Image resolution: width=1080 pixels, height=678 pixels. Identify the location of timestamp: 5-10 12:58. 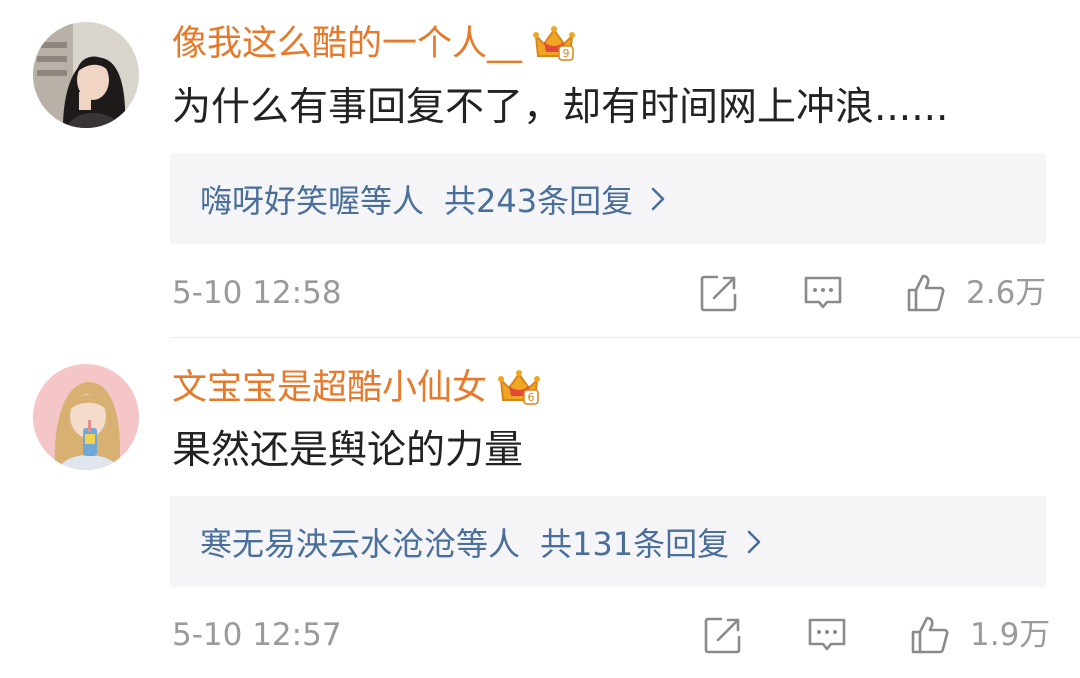
(257, 293).